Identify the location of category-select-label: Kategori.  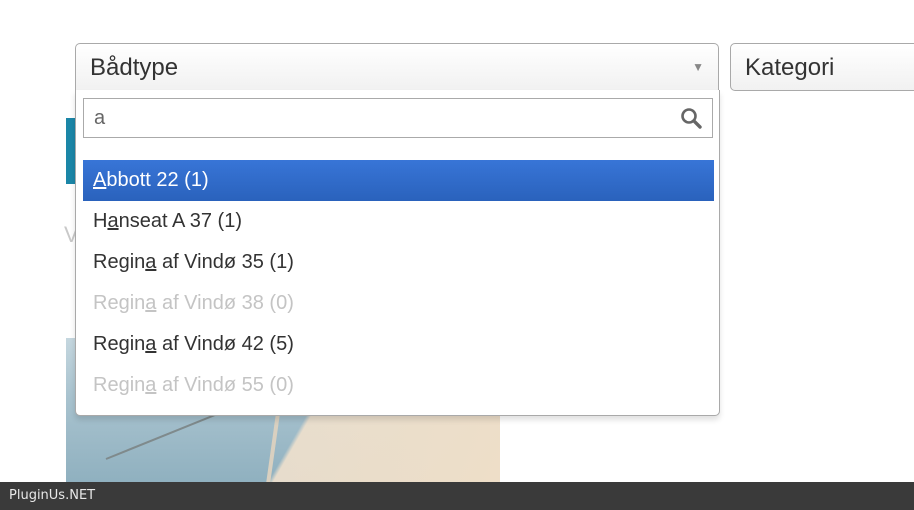
(790, 67).